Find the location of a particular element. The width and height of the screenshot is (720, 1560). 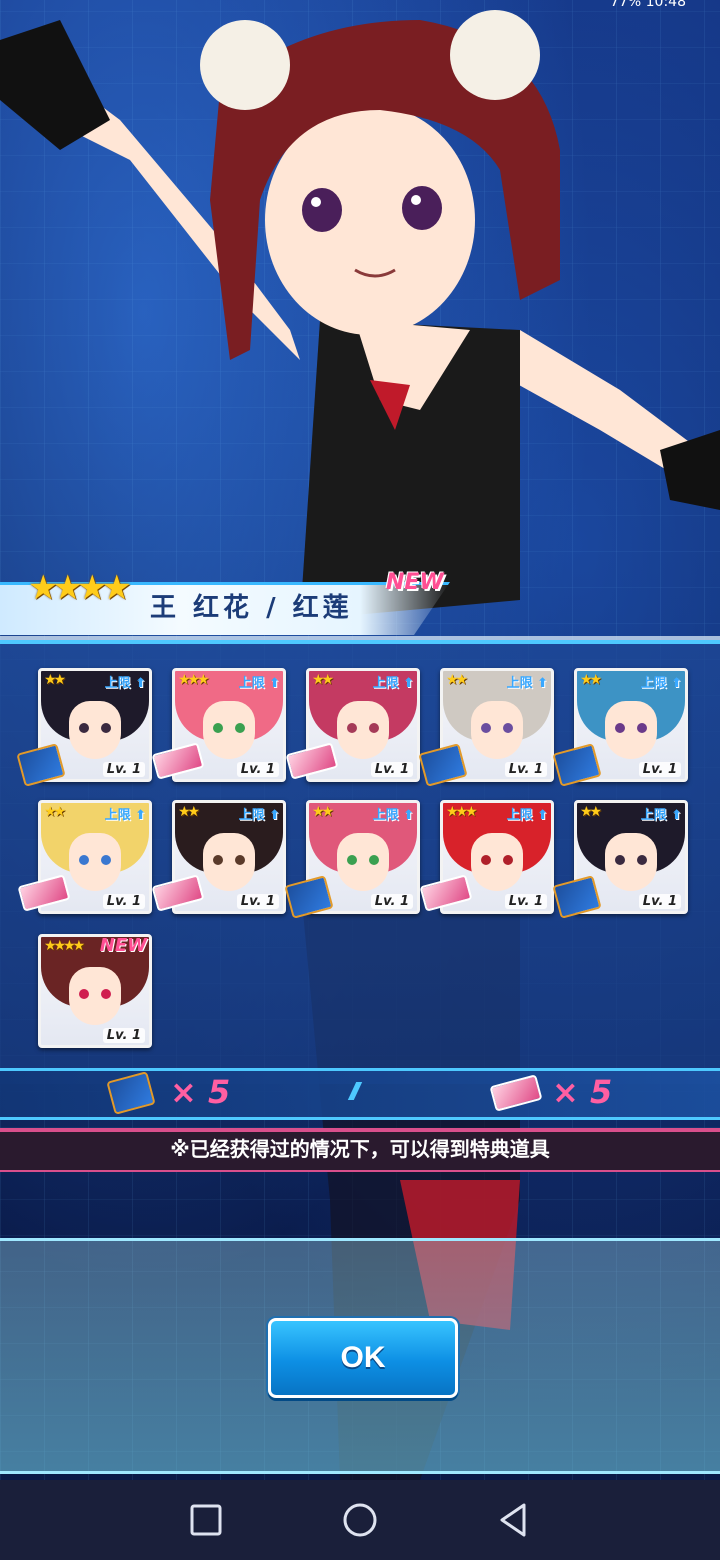

triangle-back-icon is located at coordinates (514, 1520).